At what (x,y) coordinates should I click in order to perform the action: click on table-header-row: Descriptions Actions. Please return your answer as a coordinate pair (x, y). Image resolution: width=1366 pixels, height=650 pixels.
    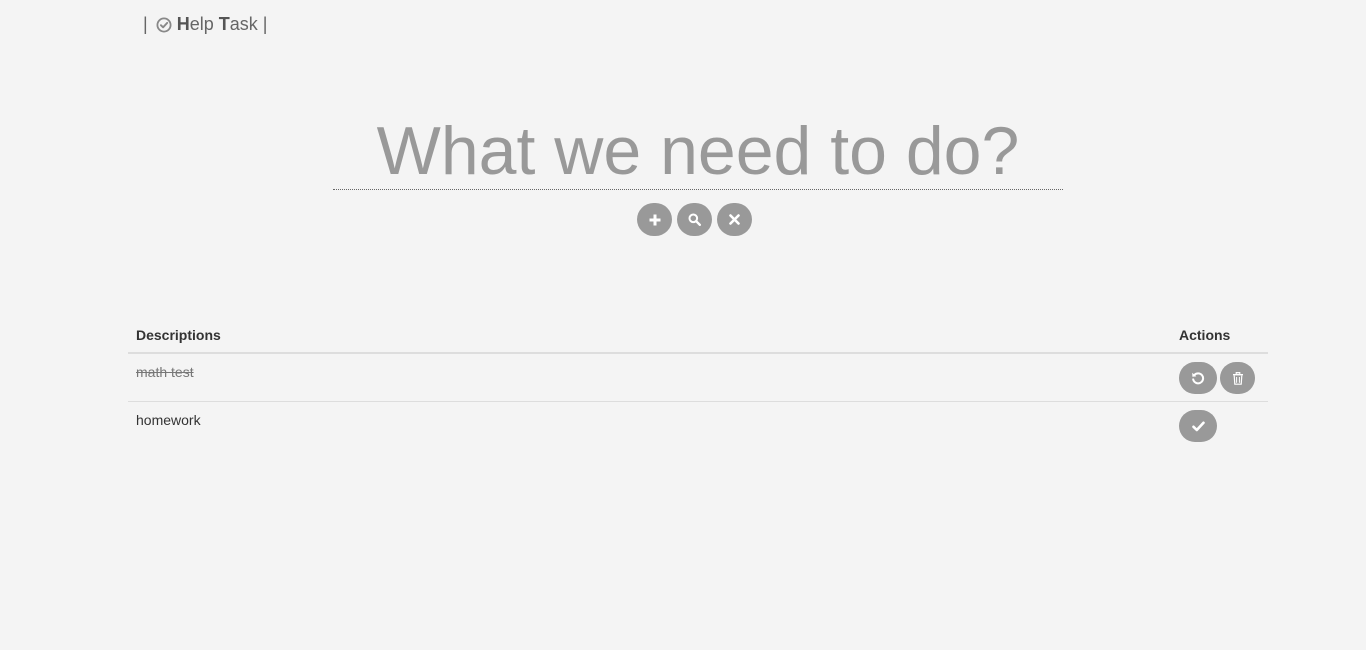
    Looking at the image, I should click on (698, 336).